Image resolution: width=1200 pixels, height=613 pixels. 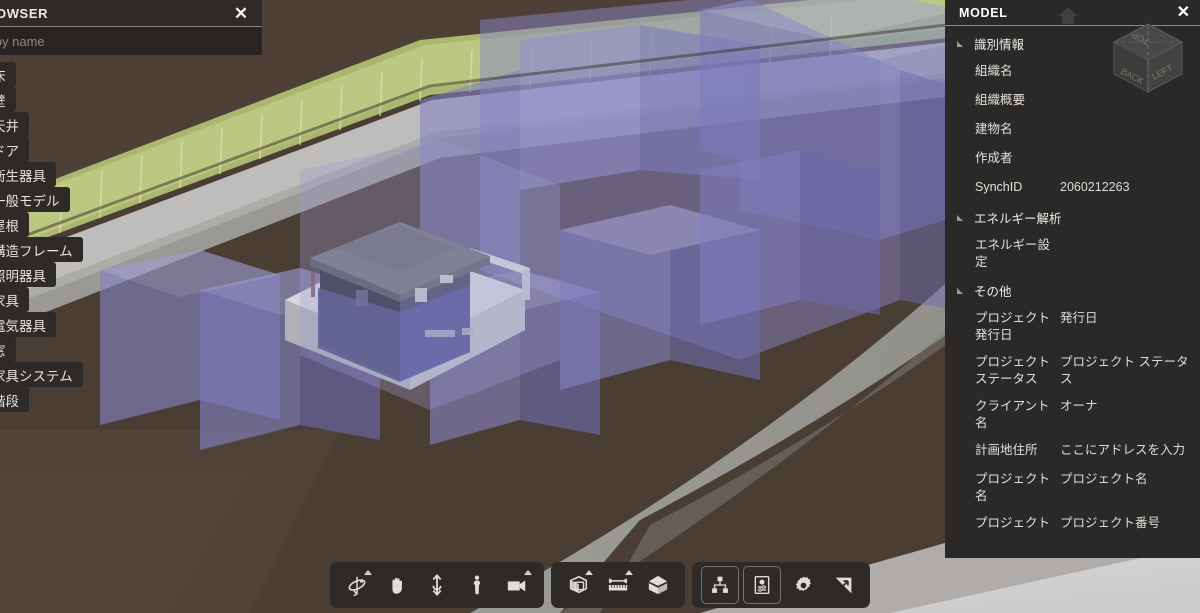 I want to click on list-item: 階段, so click(x=131, y=399).